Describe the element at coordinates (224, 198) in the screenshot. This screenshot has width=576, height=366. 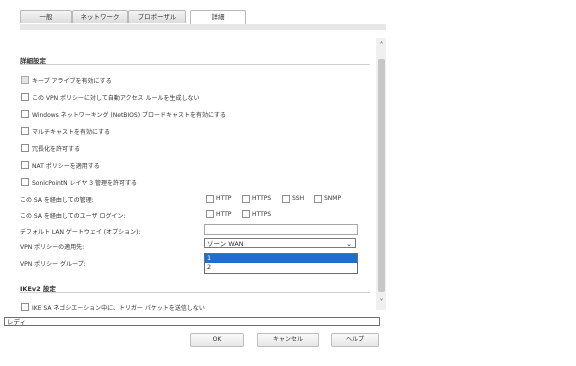
I see `mgmt-http-label: HTTP` at that location.